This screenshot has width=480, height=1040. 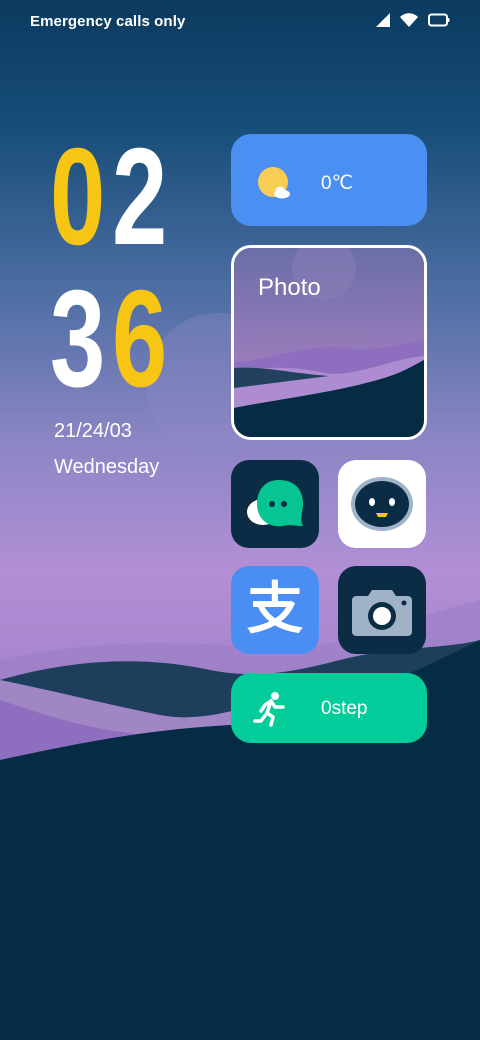 I want to click on alipay-app-icon: 支, so click(x=275, y=610).